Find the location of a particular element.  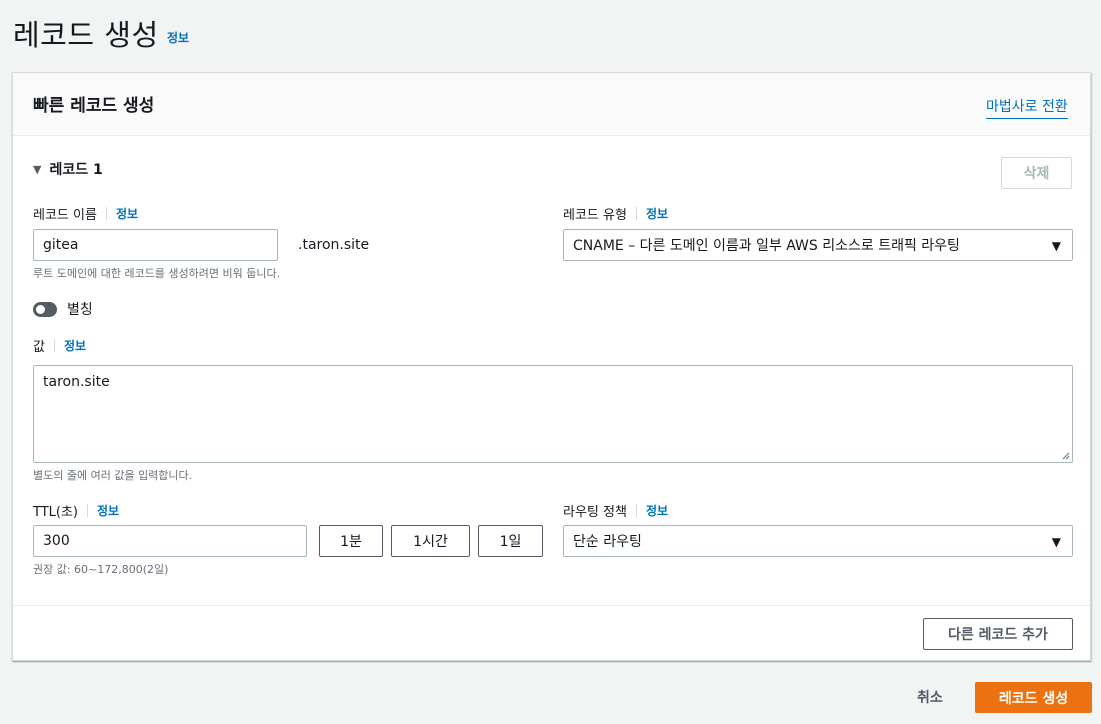

switch-to-wizard-link: 마법사로 전환 is located at coordinates (1027, 107).